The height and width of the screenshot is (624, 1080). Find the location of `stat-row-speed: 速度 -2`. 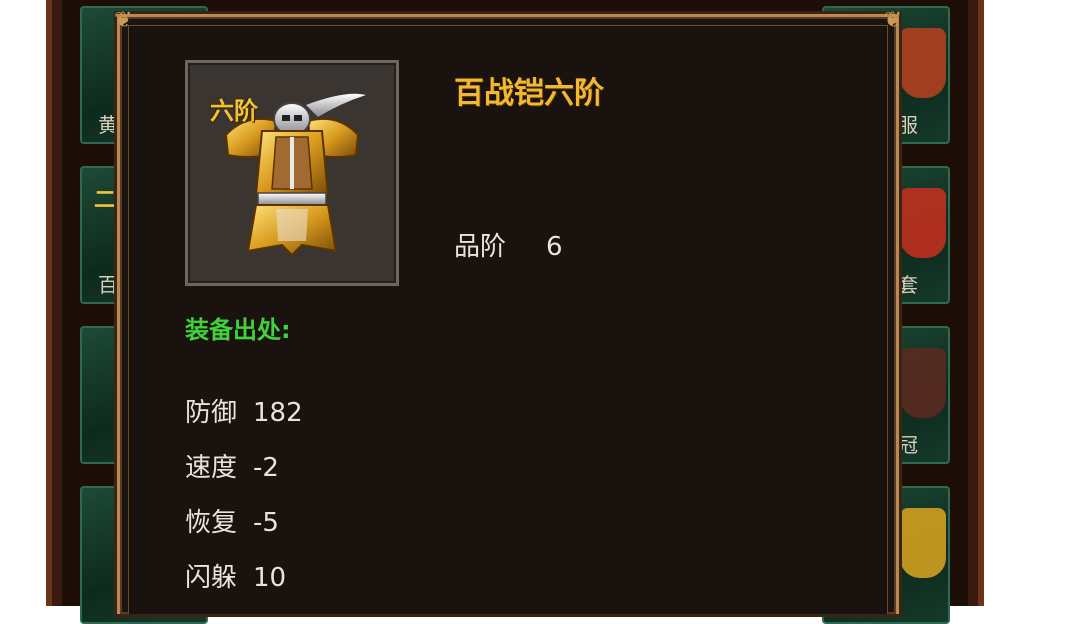

stat-row-speed: 速度 -2 is located at coordinates (232, 465).